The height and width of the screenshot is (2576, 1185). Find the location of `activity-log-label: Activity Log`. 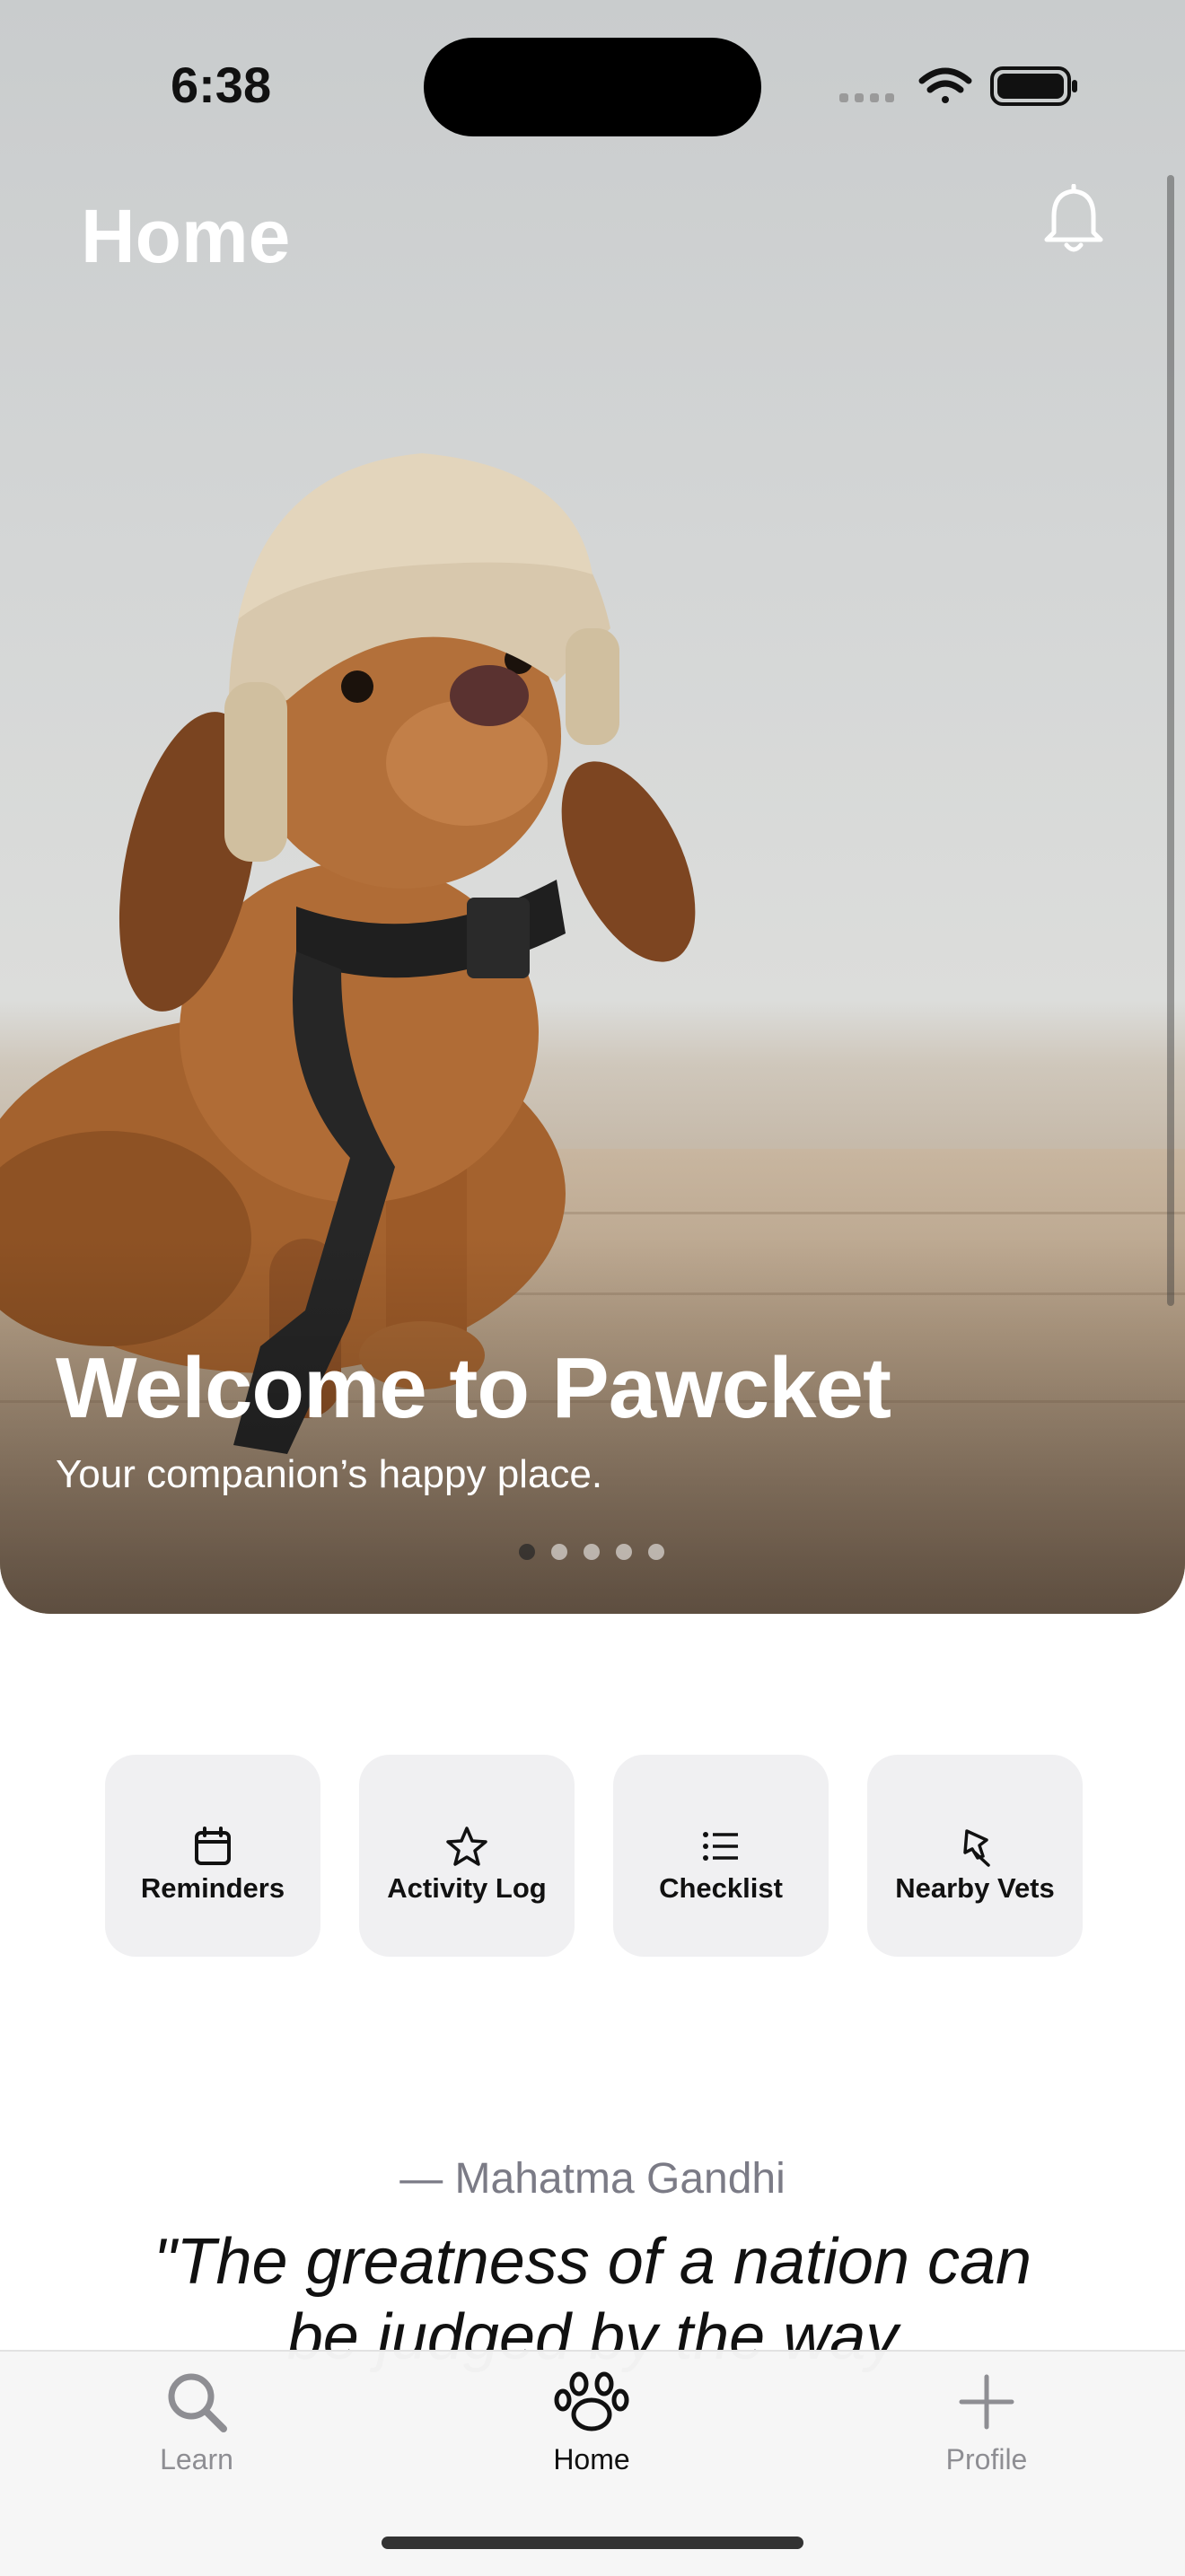

activity-log-label: Activity Log is located at coordinates (467, 1887).